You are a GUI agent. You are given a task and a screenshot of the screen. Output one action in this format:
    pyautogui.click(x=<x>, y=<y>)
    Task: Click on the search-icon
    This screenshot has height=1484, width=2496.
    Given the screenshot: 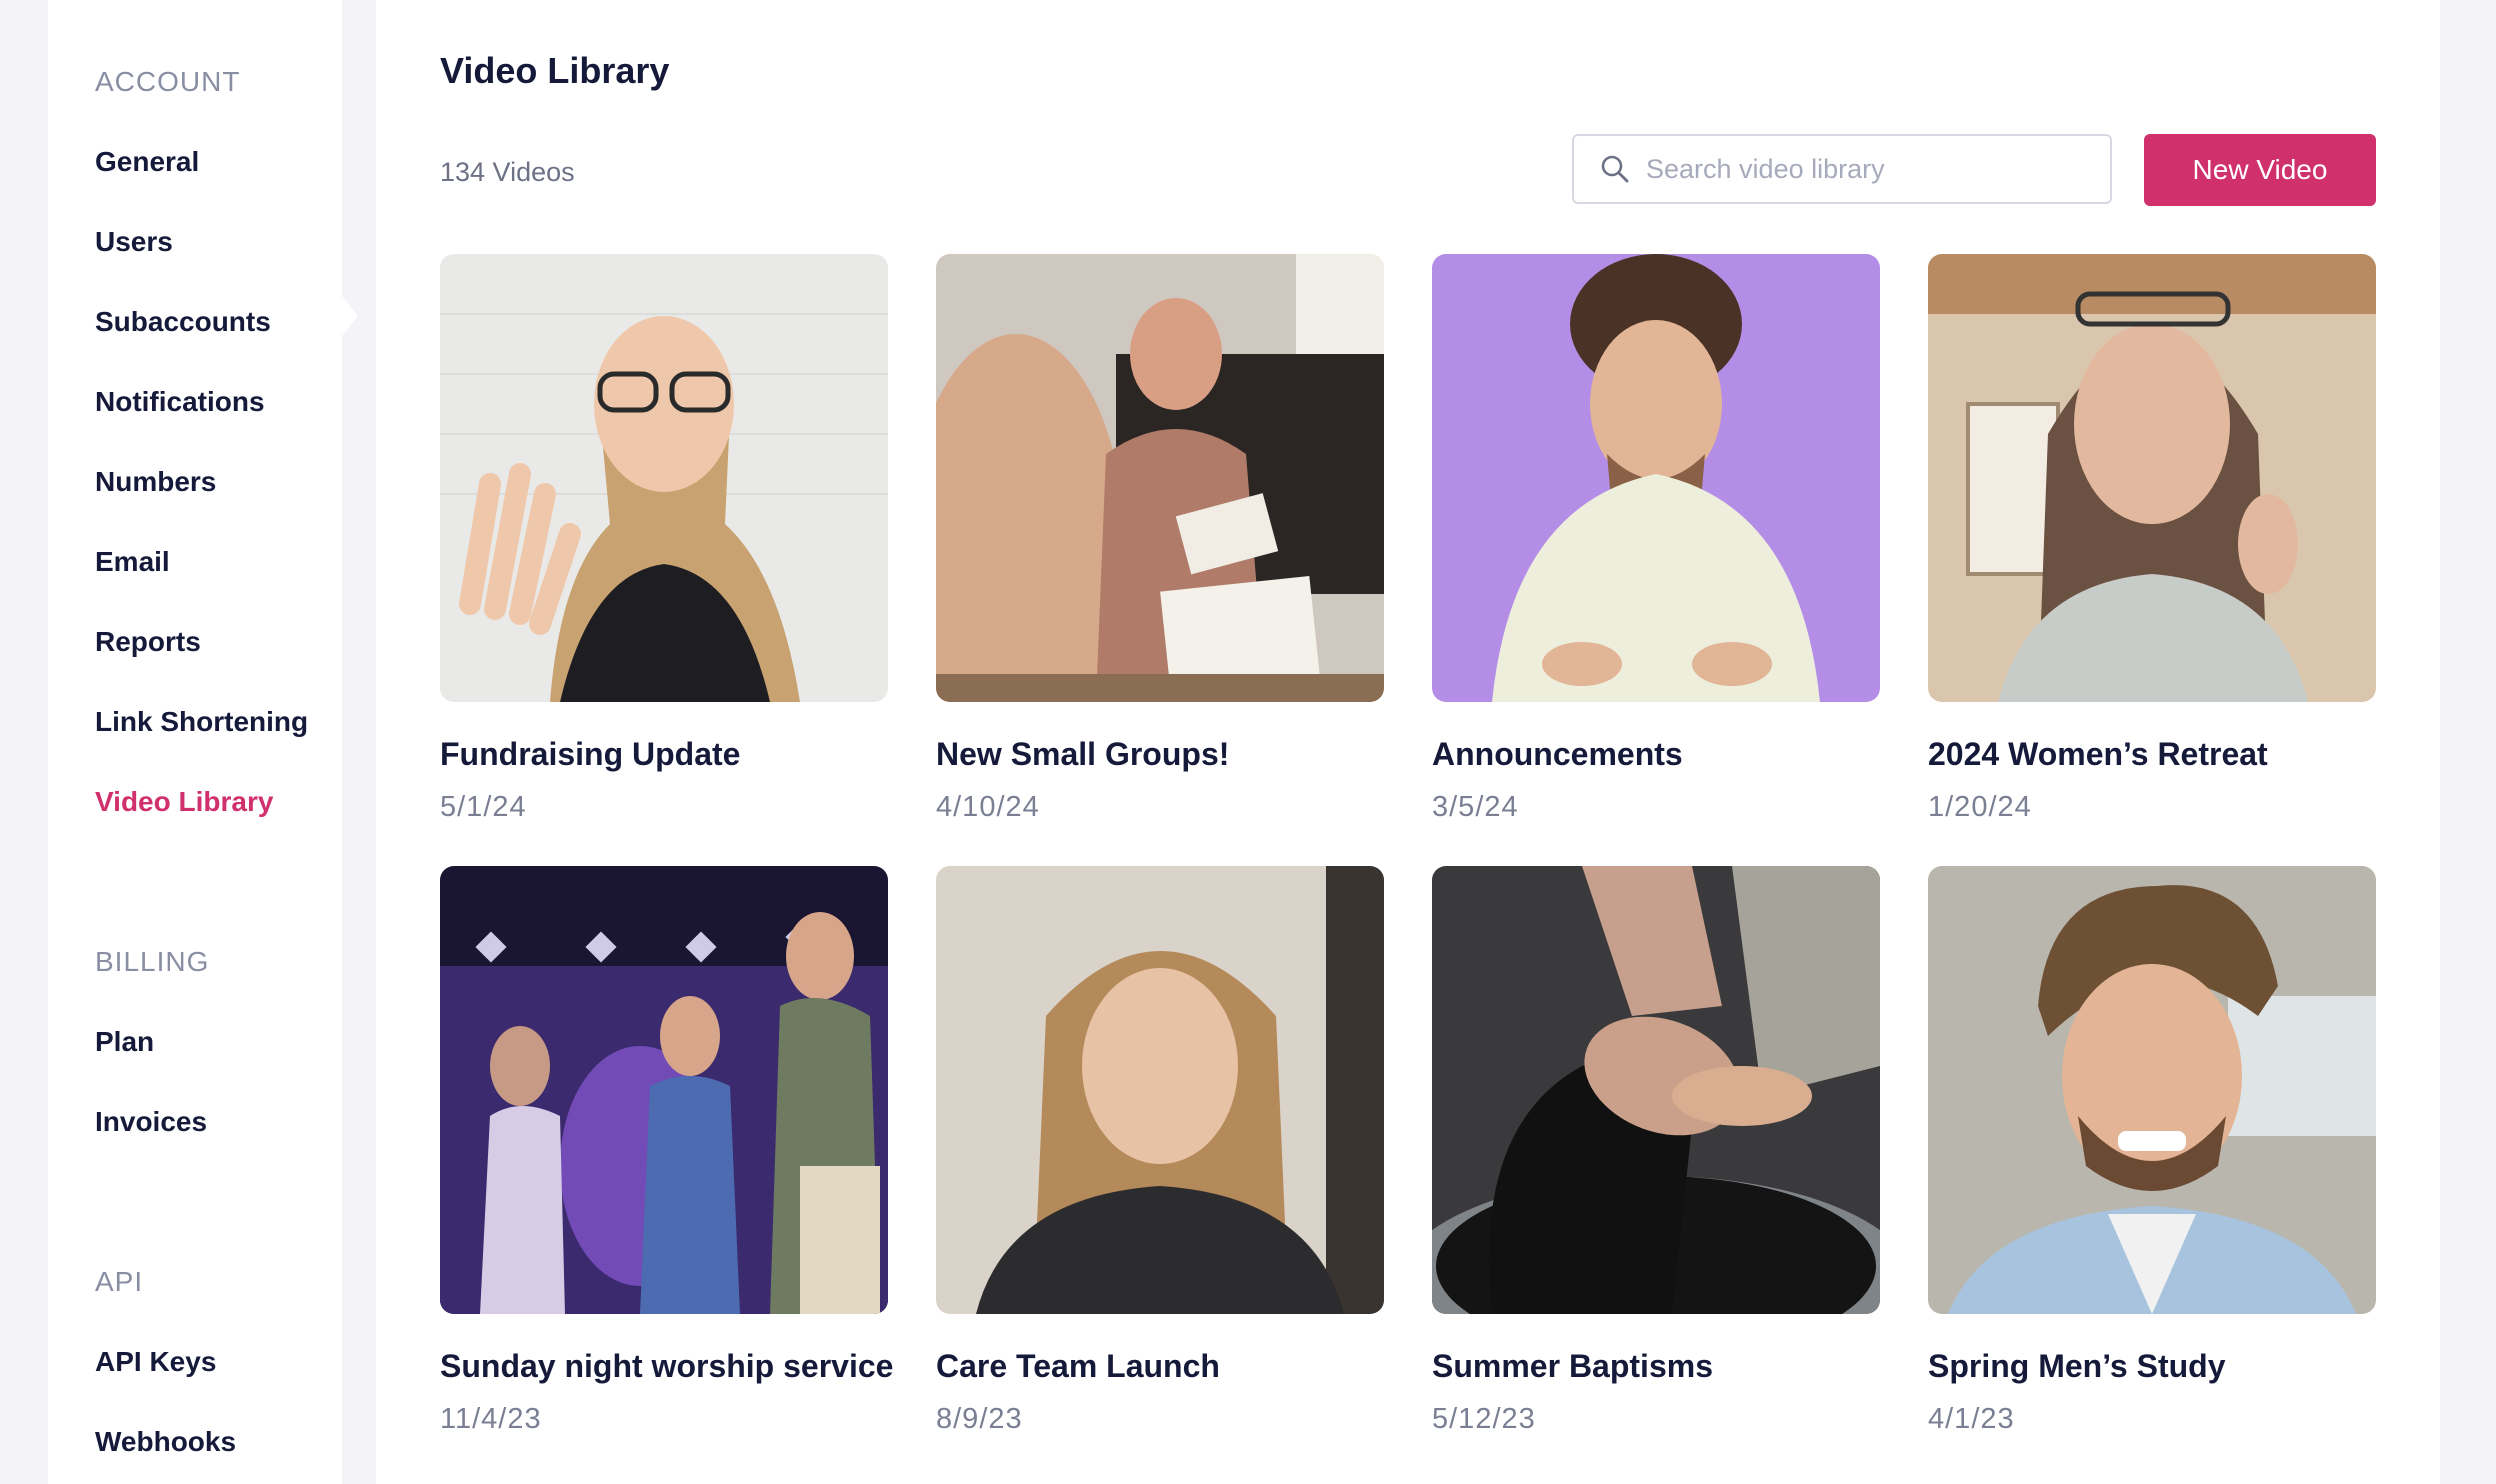 What is the action you would take?
    pyautogui.click(x=1615, y=169)
    